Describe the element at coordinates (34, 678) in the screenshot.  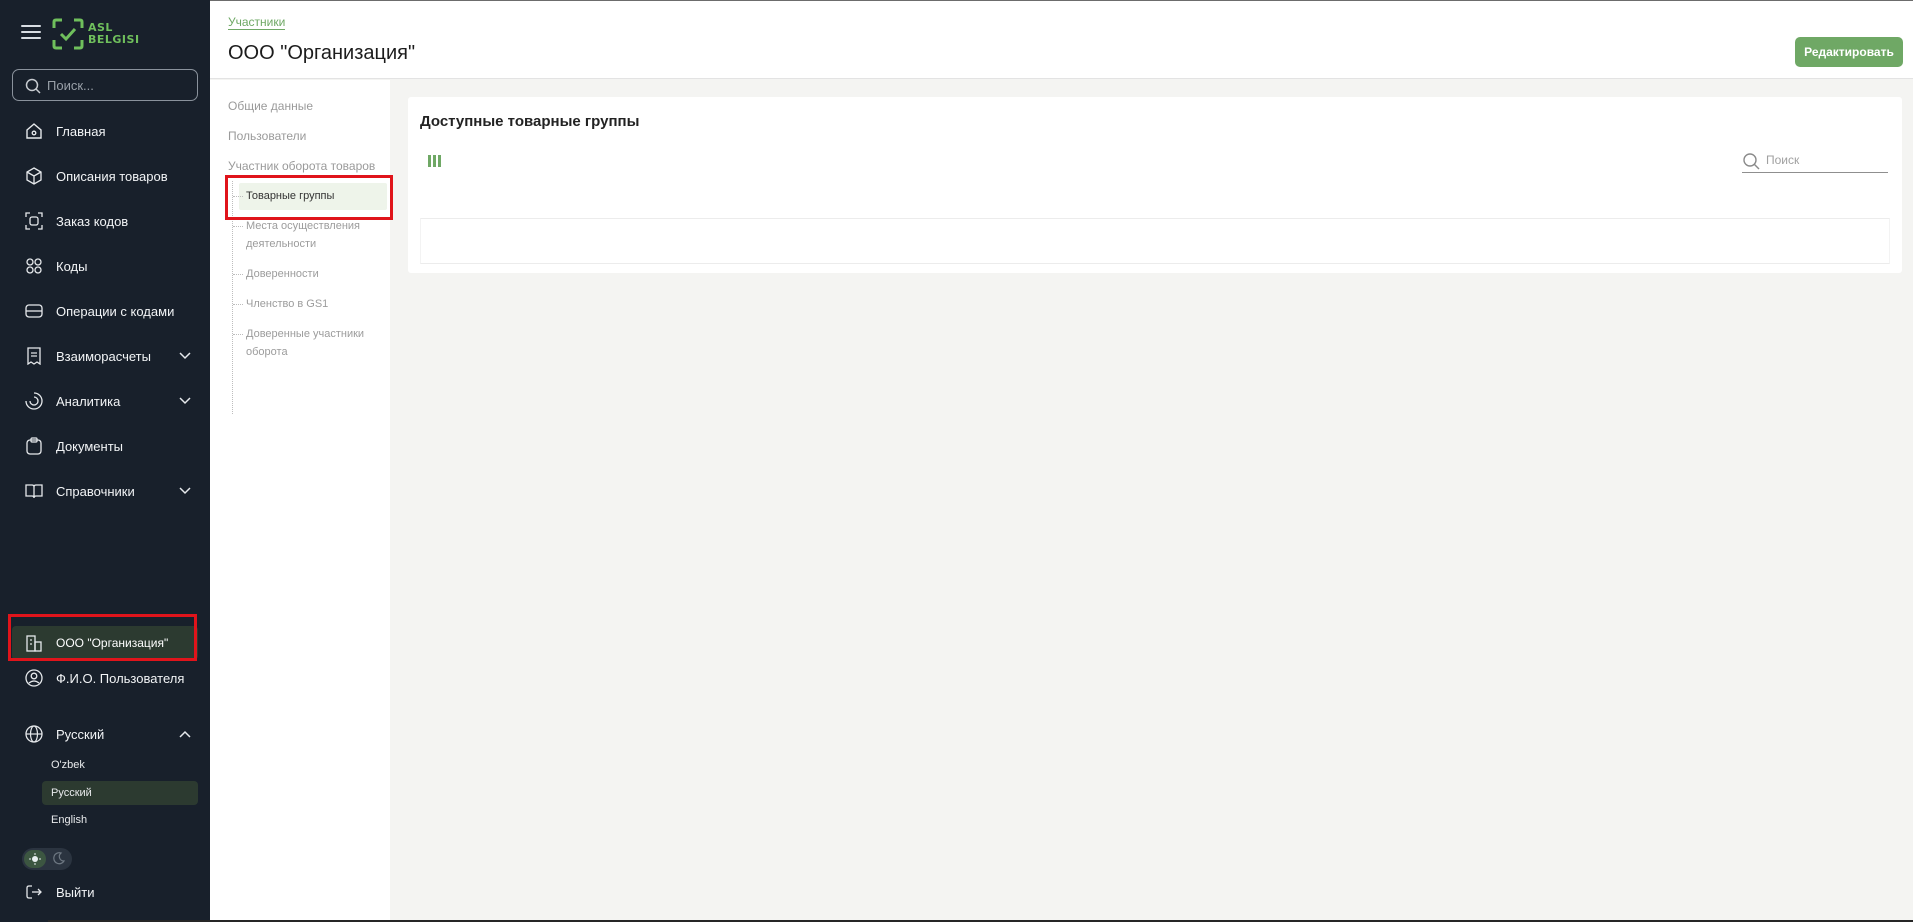
I see `user-icon` at that location.